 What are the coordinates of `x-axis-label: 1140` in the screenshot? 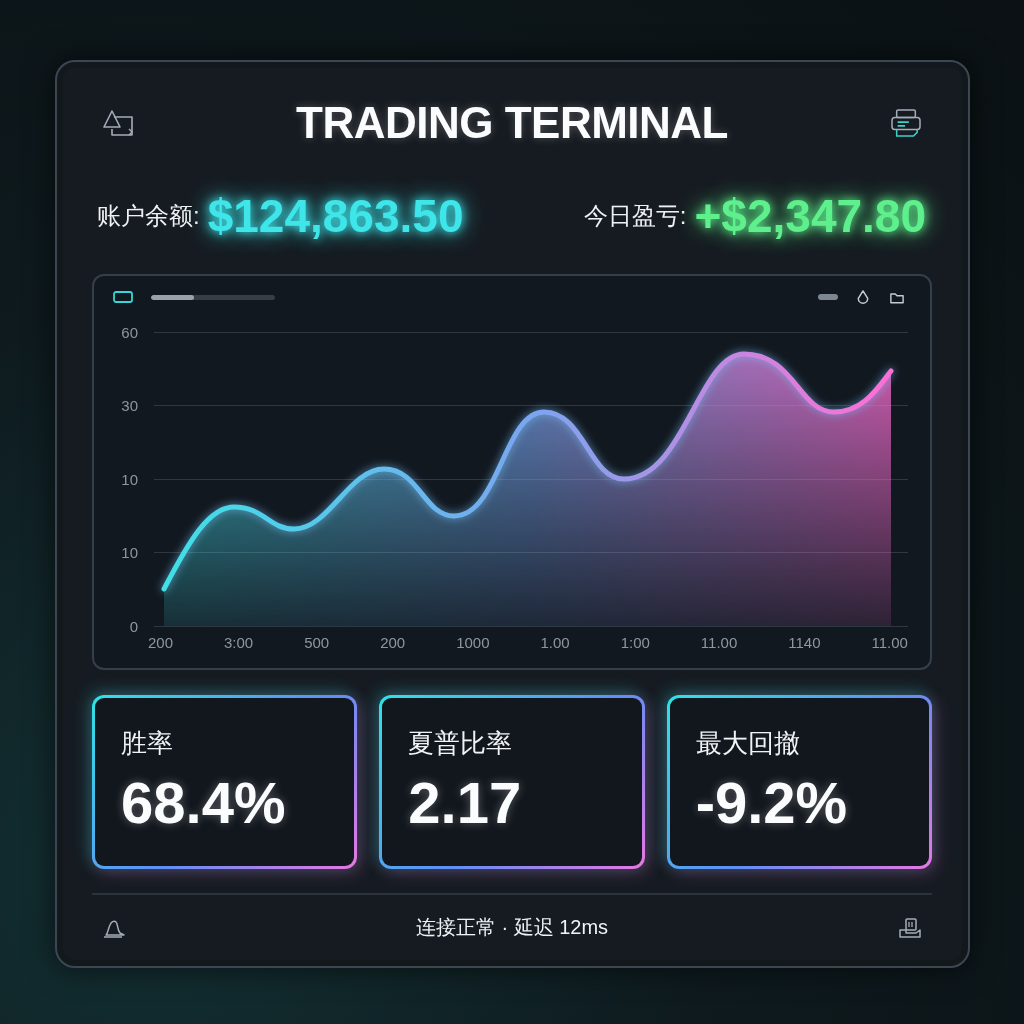 It's located at (804, 643).